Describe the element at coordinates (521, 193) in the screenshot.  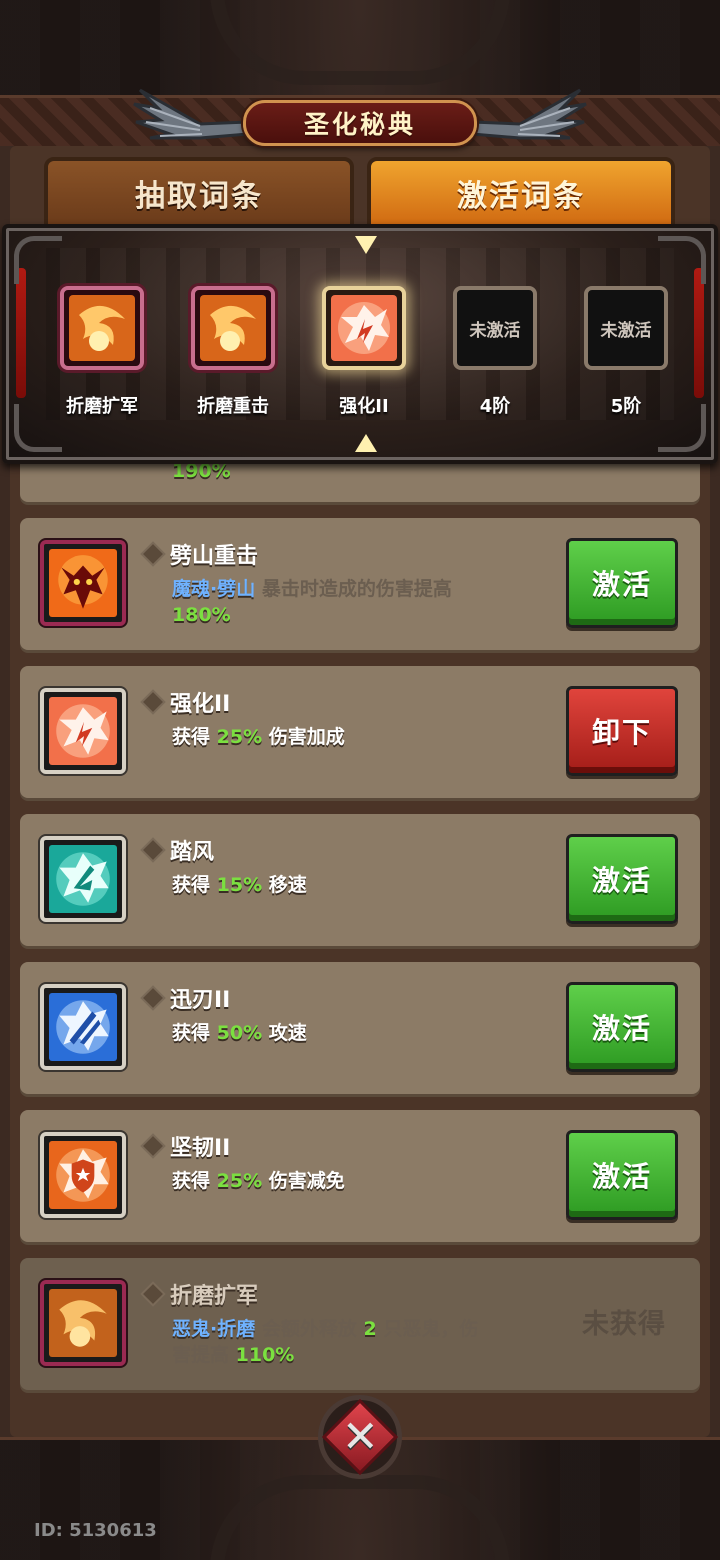
I see `tab-activate-traits: 激活词条` at that location.